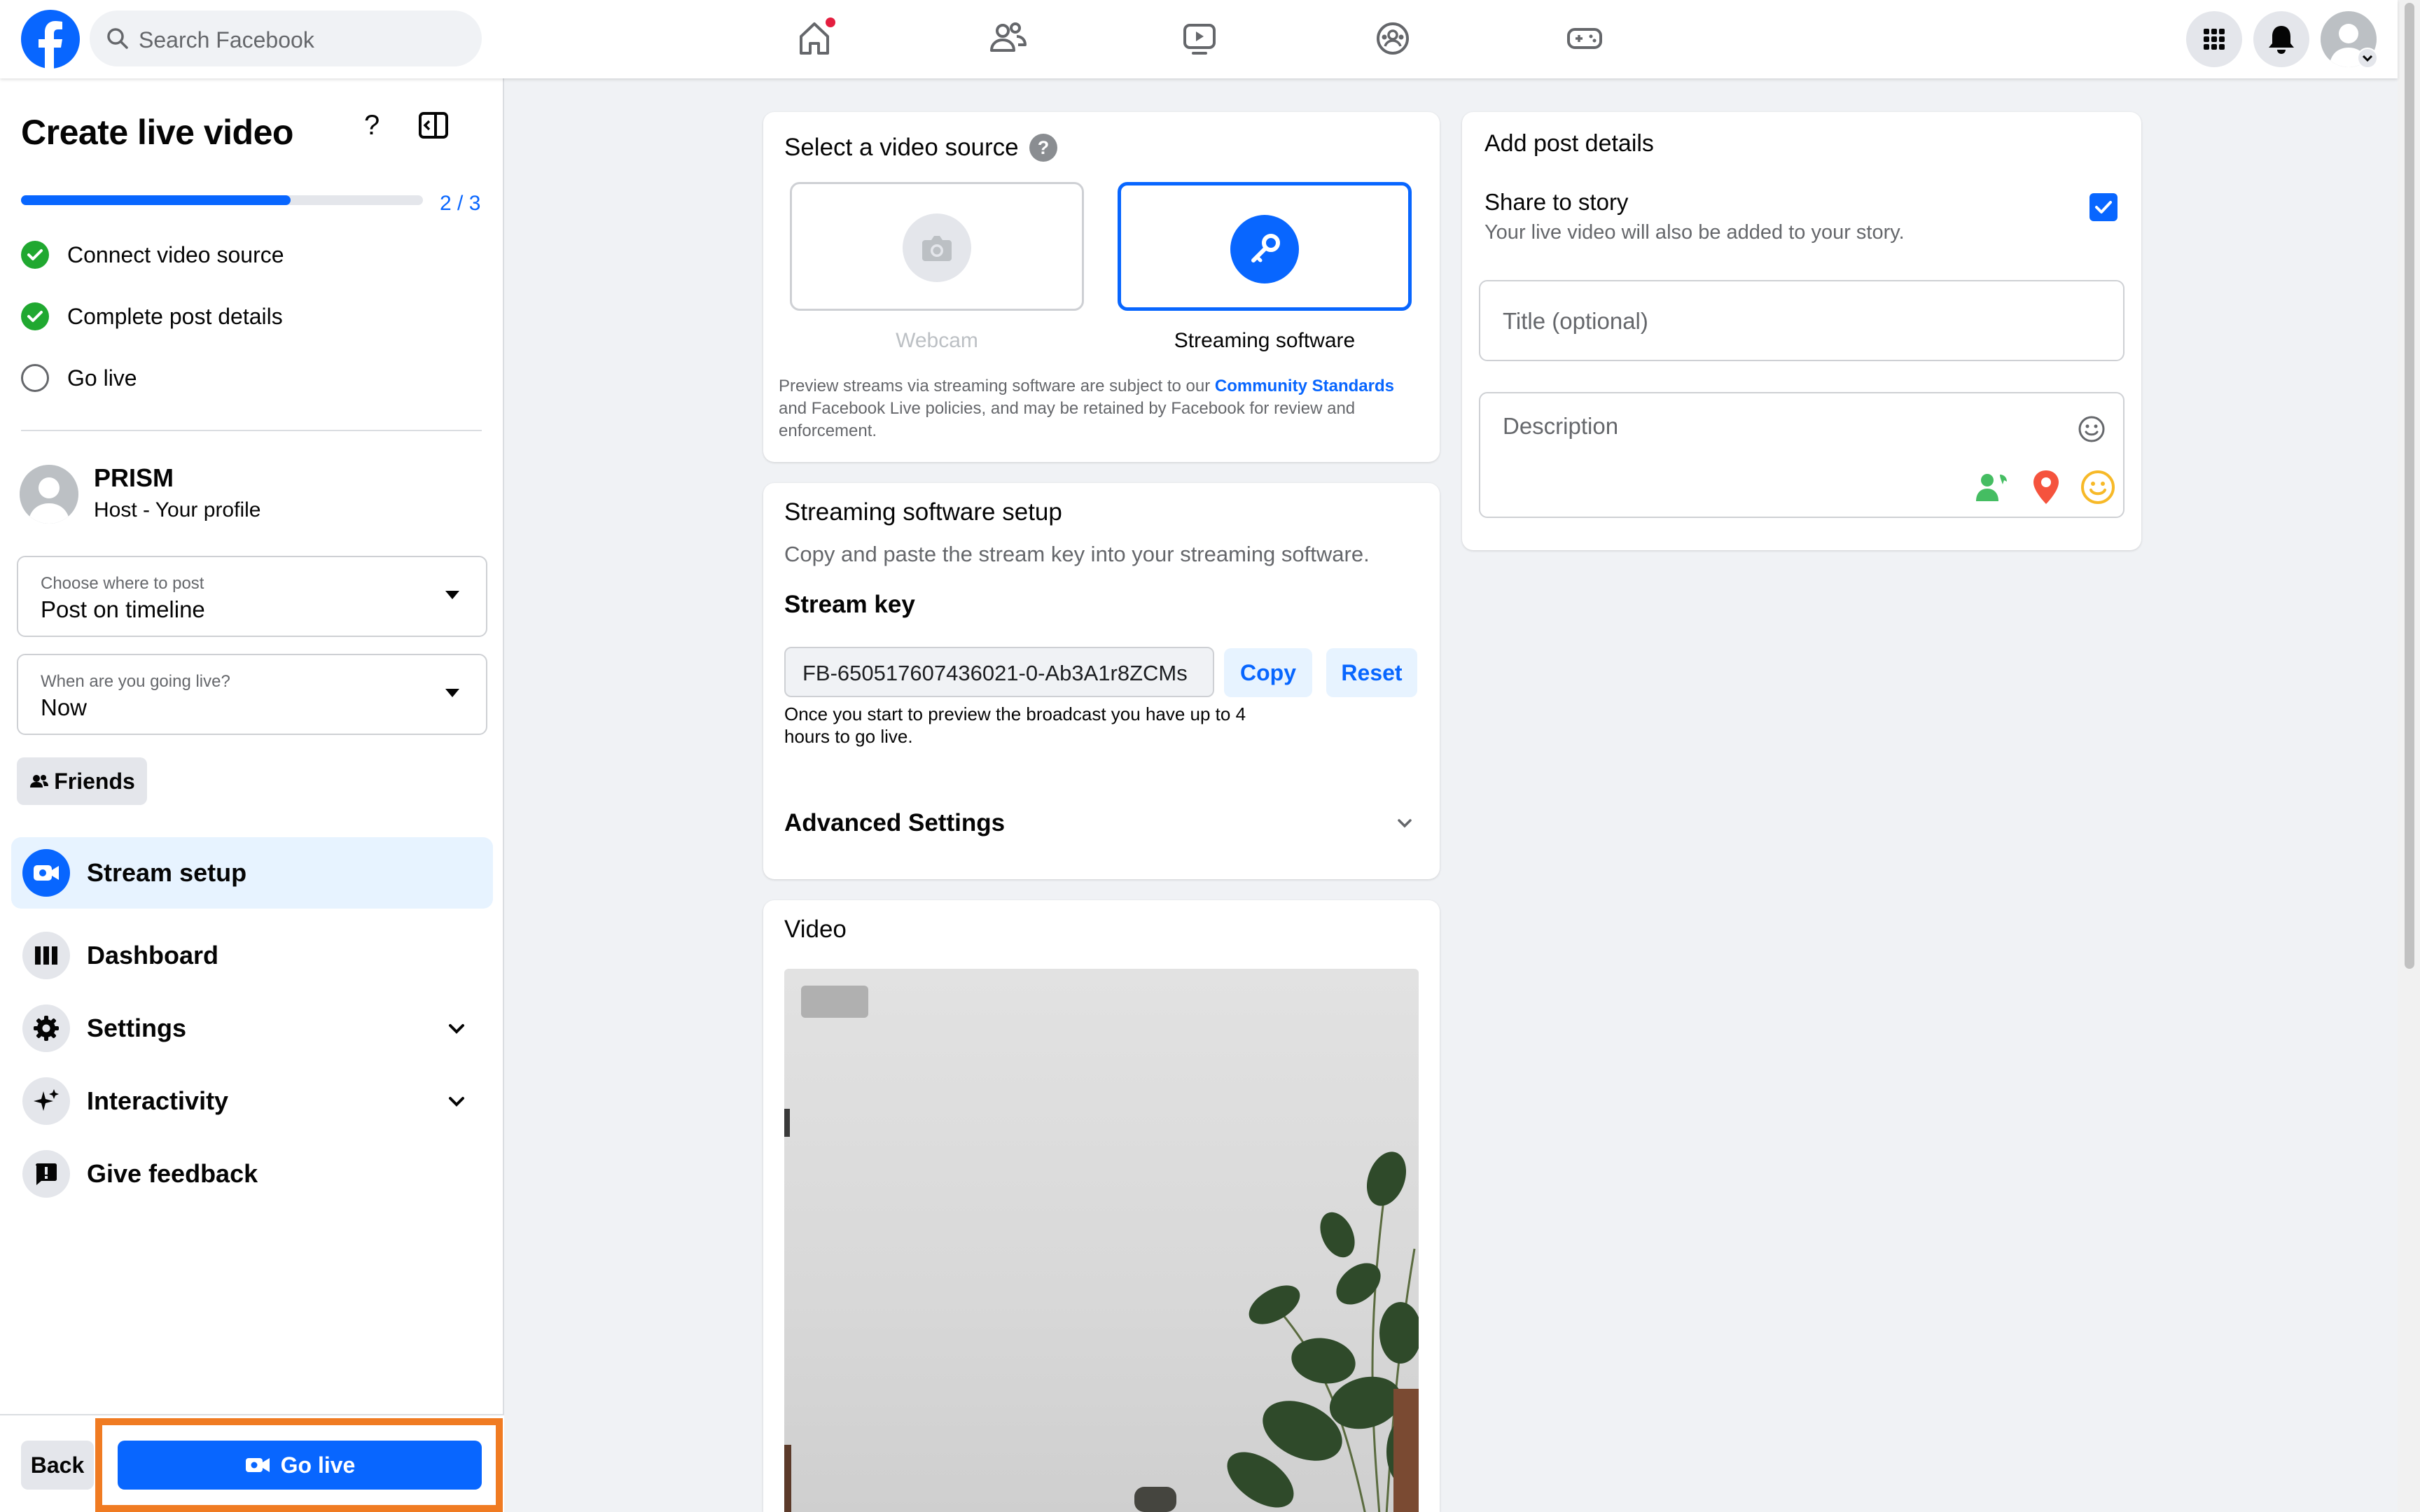 The height and width of the screenshot is (1512, 2420). Describe the element at coordinates (1043, 147) in the screenshot. I see `help-circle-icon: ?` at that location.